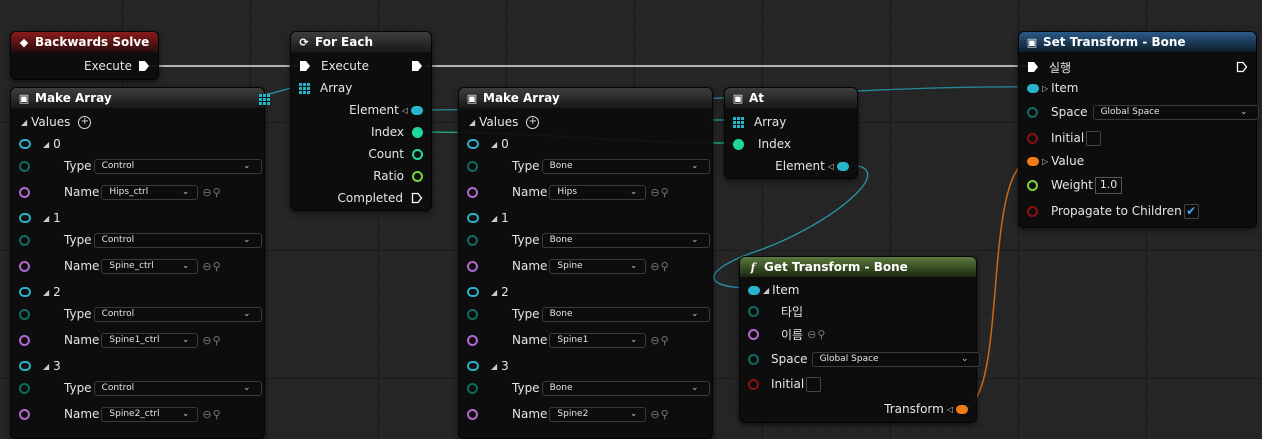  Describe the element at coordinates (417, 198) in the screenshot. I see `exec-completed-pin-icon` at that location.